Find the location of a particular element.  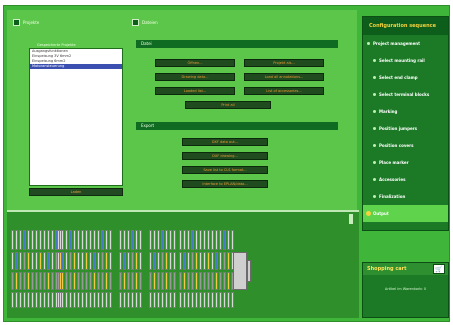

shopping-cart-icon: 🛒 is located at coordinates (439, 269).